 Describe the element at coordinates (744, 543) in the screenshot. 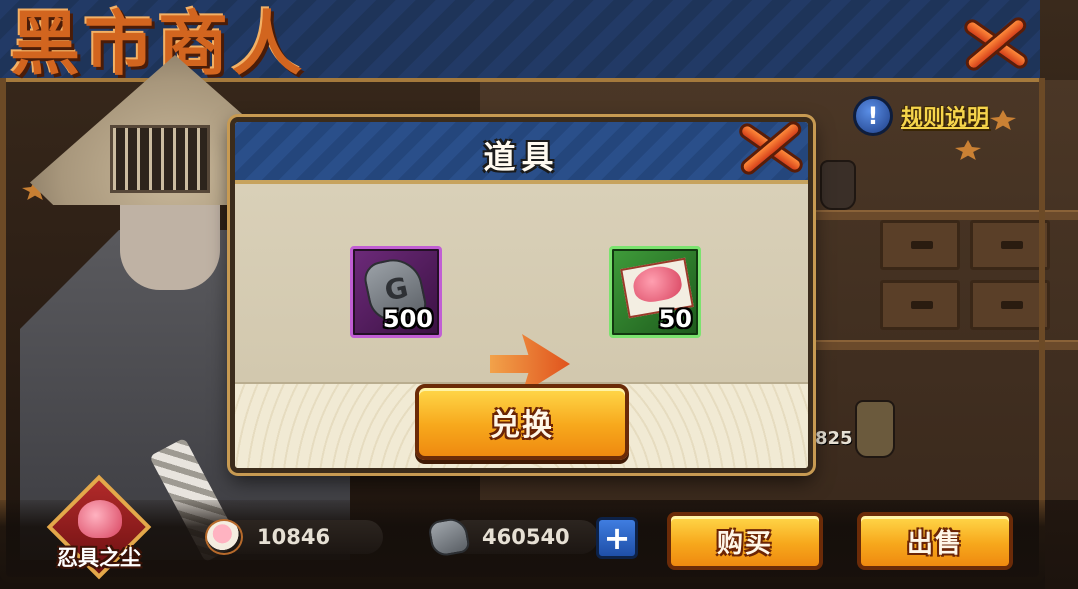

I see `buy-label: 购买` at that location.